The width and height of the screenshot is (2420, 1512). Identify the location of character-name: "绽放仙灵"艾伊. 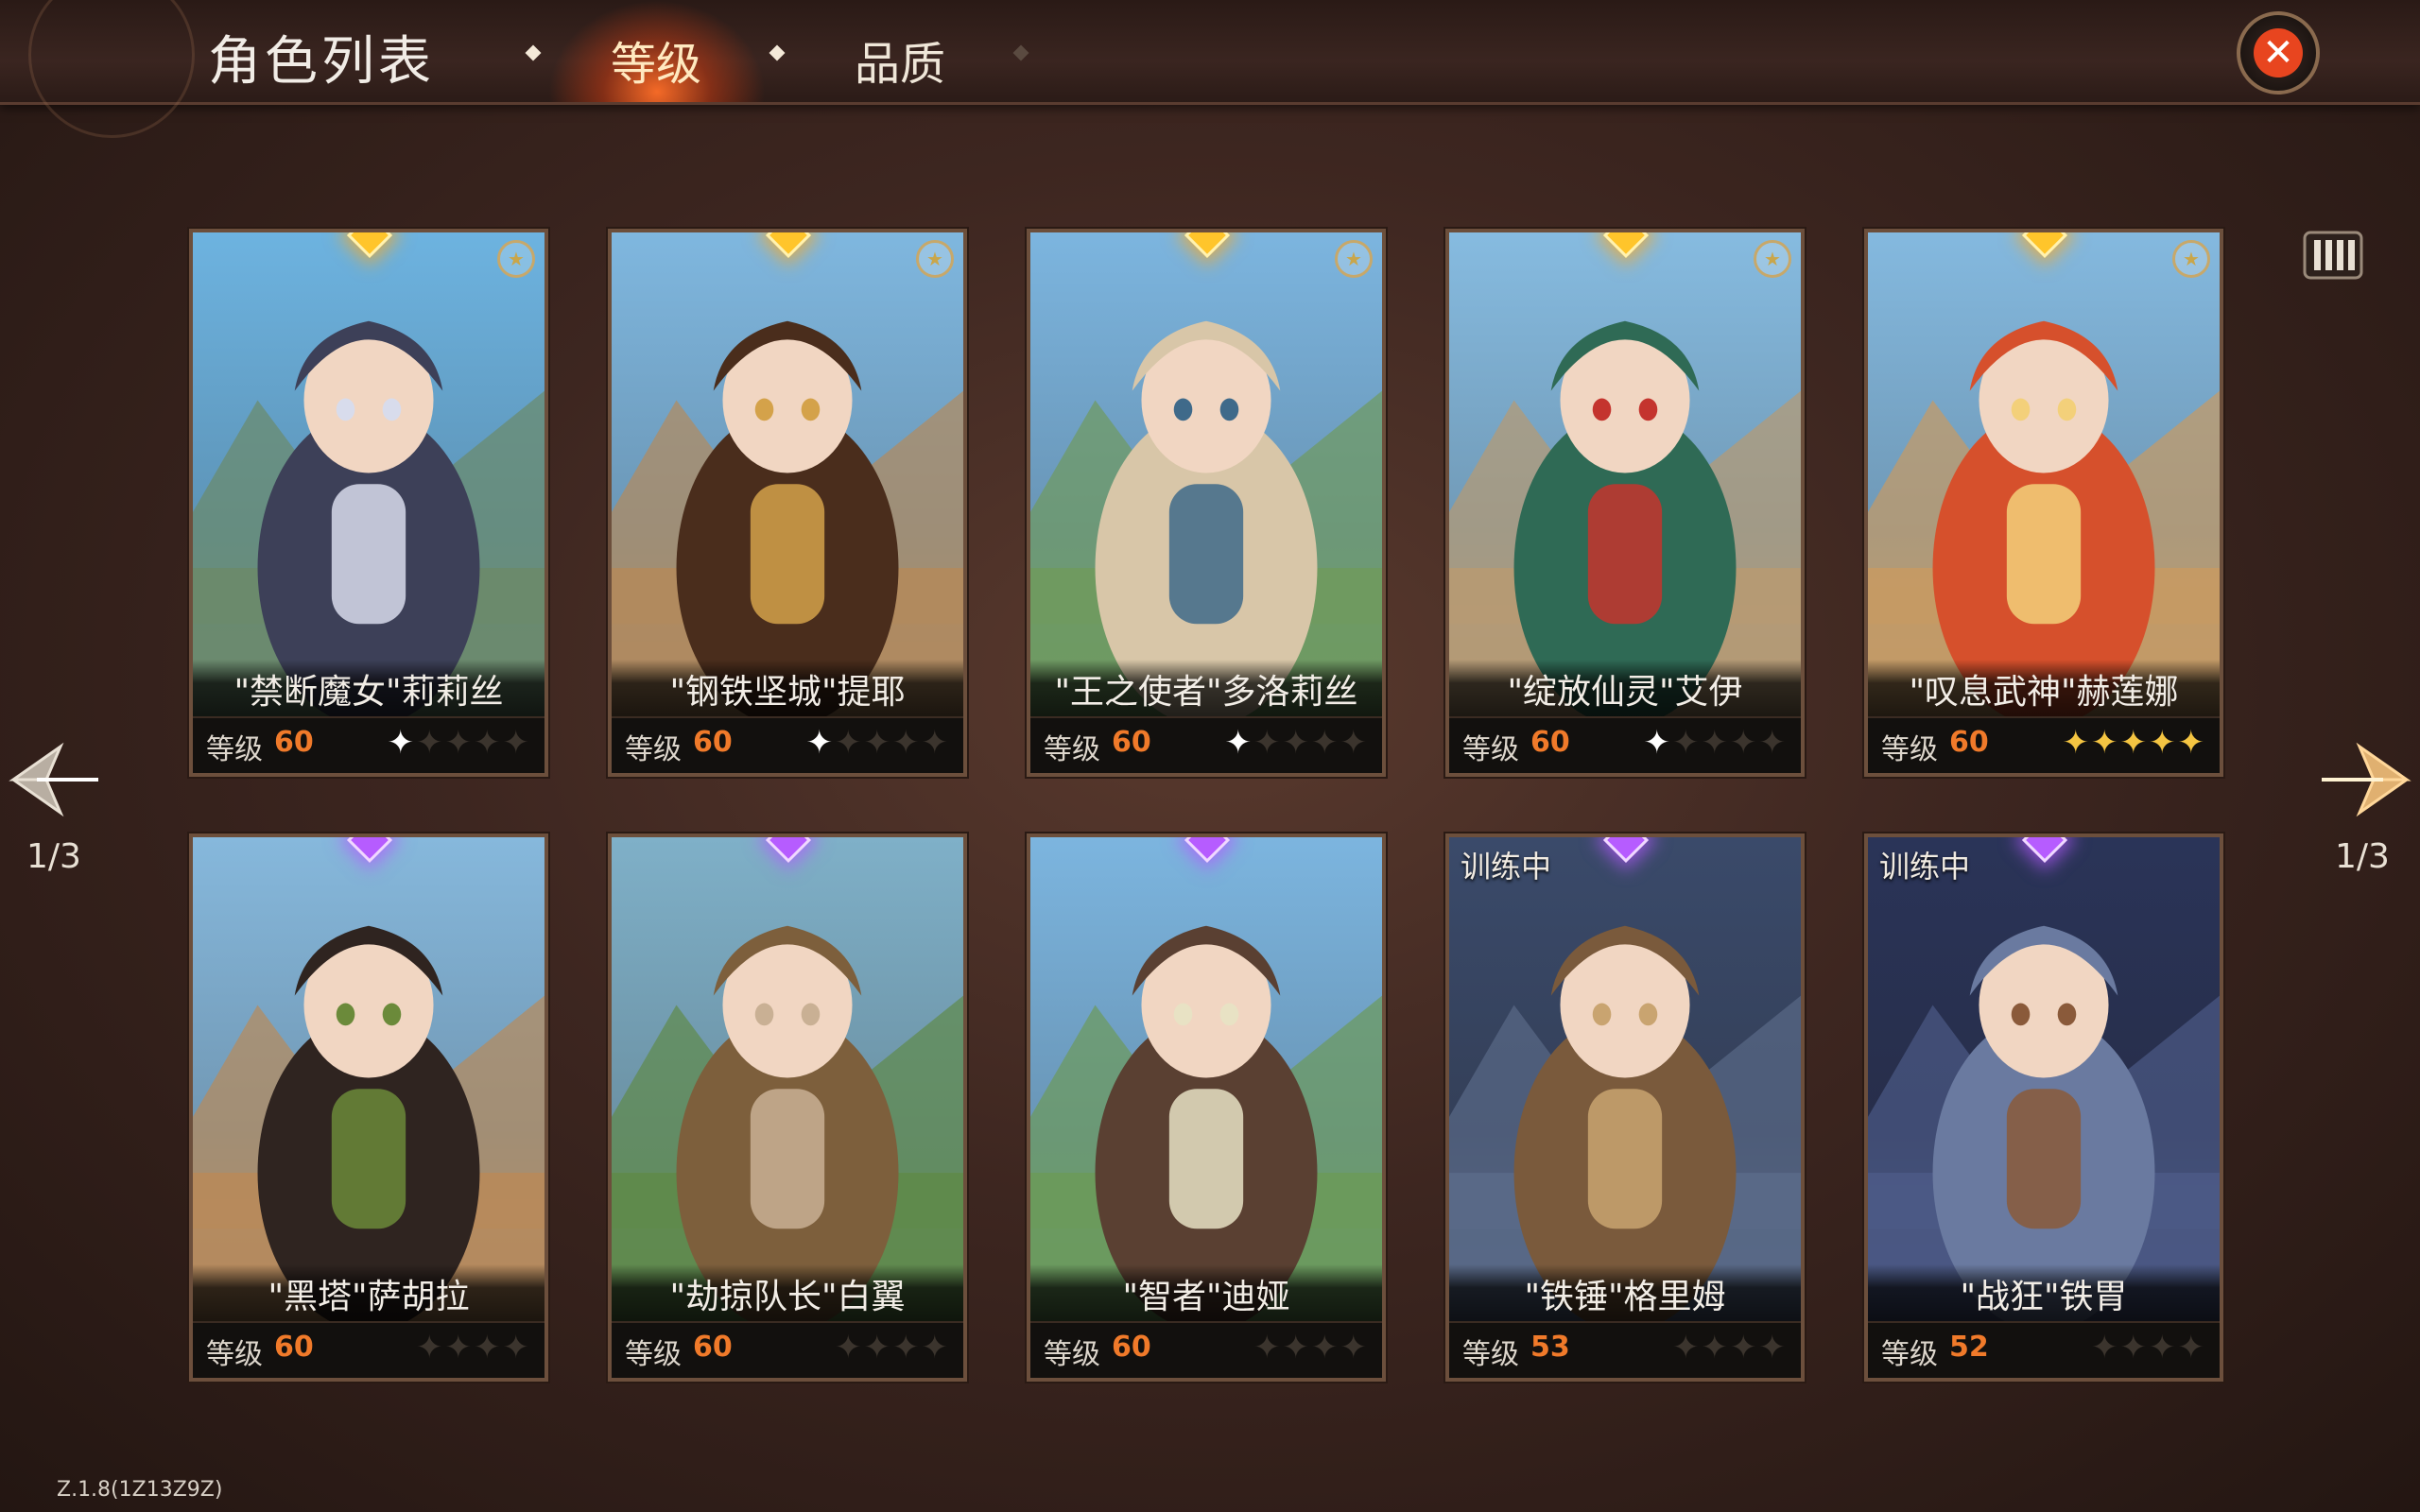
(1625, 689).